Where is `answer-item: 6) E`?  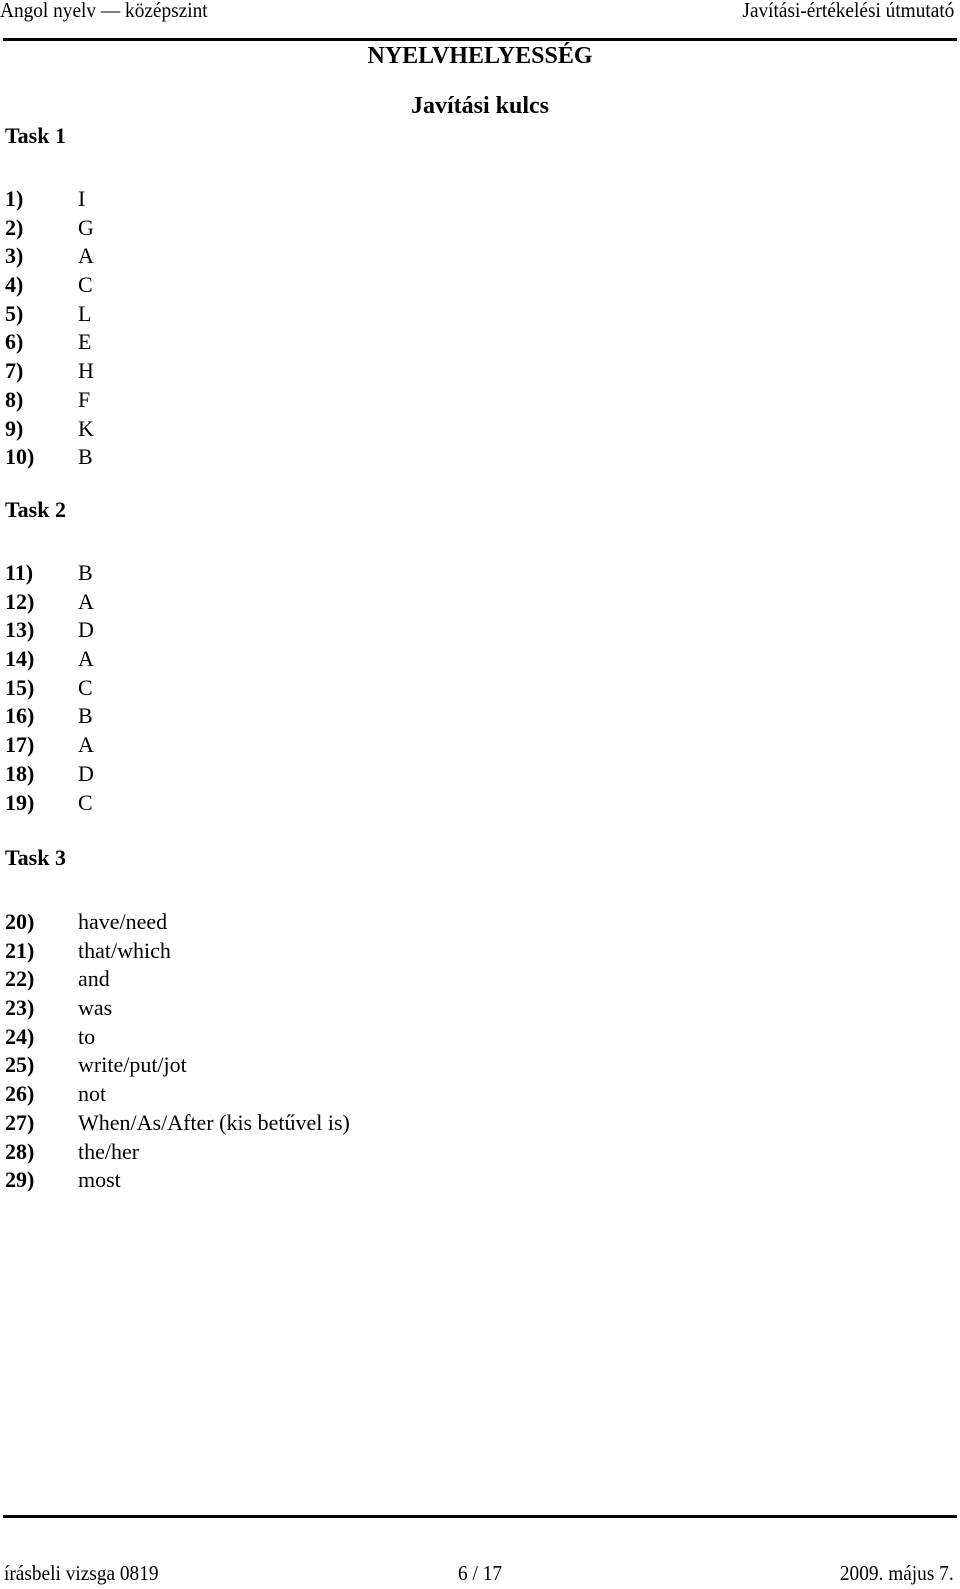 answer-item: 6) E is located at coordinates (49, 342).